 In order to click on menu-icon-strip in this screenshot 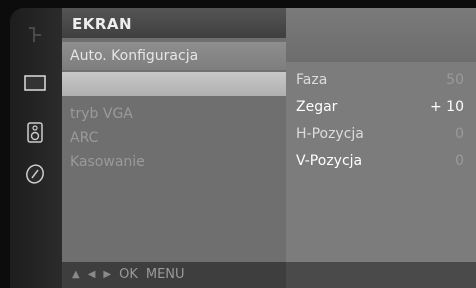, I will do `click(36, 148)`.